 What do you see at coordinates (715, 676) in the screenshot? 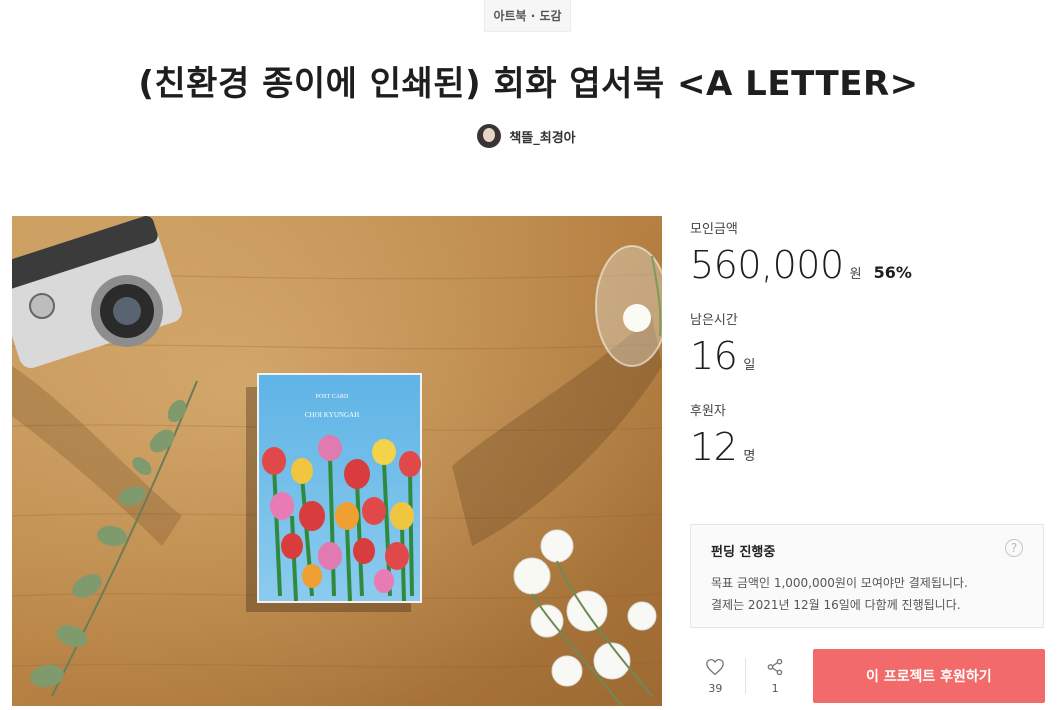
I see `like-button: 39` at bounding box center [715, 676].